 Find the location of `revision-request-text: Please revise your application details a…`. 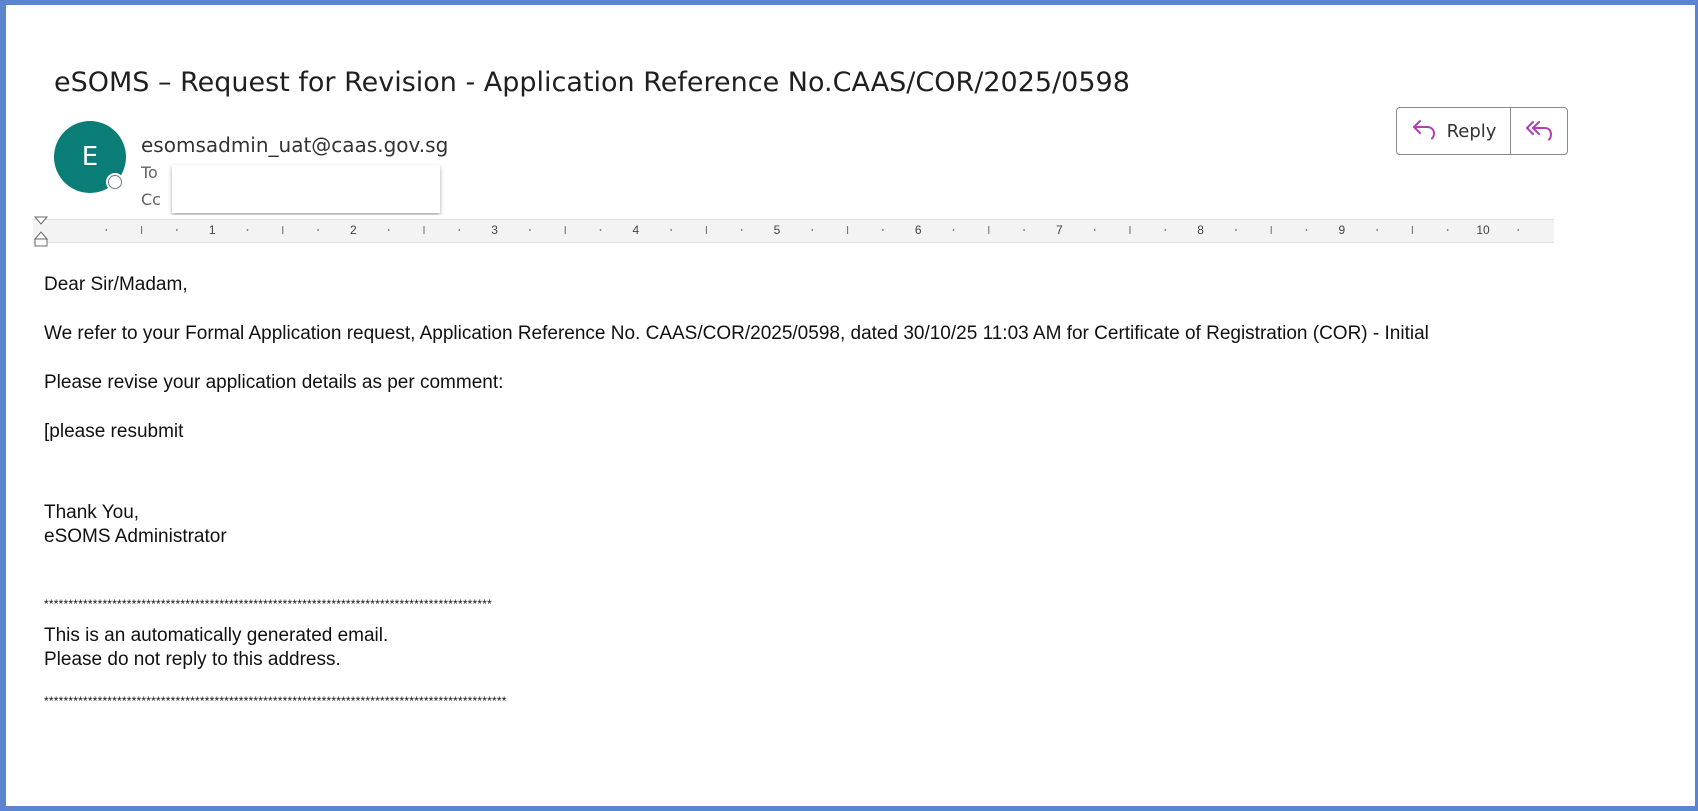

revision-request-text: Please revise your application details a… is located at coordinates (274, 382).